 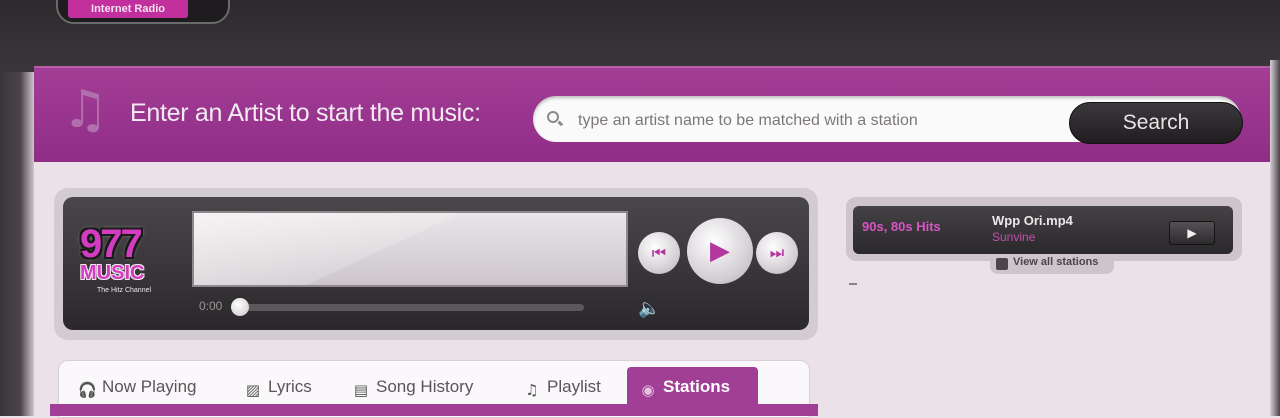 What do you see at coordinates (425, 386) in the screenshot?
I see `tab-song-history-label: Song History` at bounding box center [425, 386].